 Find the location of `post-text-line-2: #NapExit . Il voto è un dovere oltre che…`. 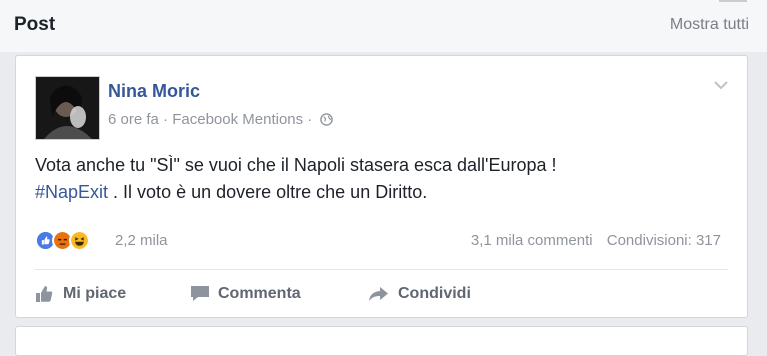

post-text-line-2: #NapExit . Il voto è un dovere oltre che… is located at coordinates (385, 192).